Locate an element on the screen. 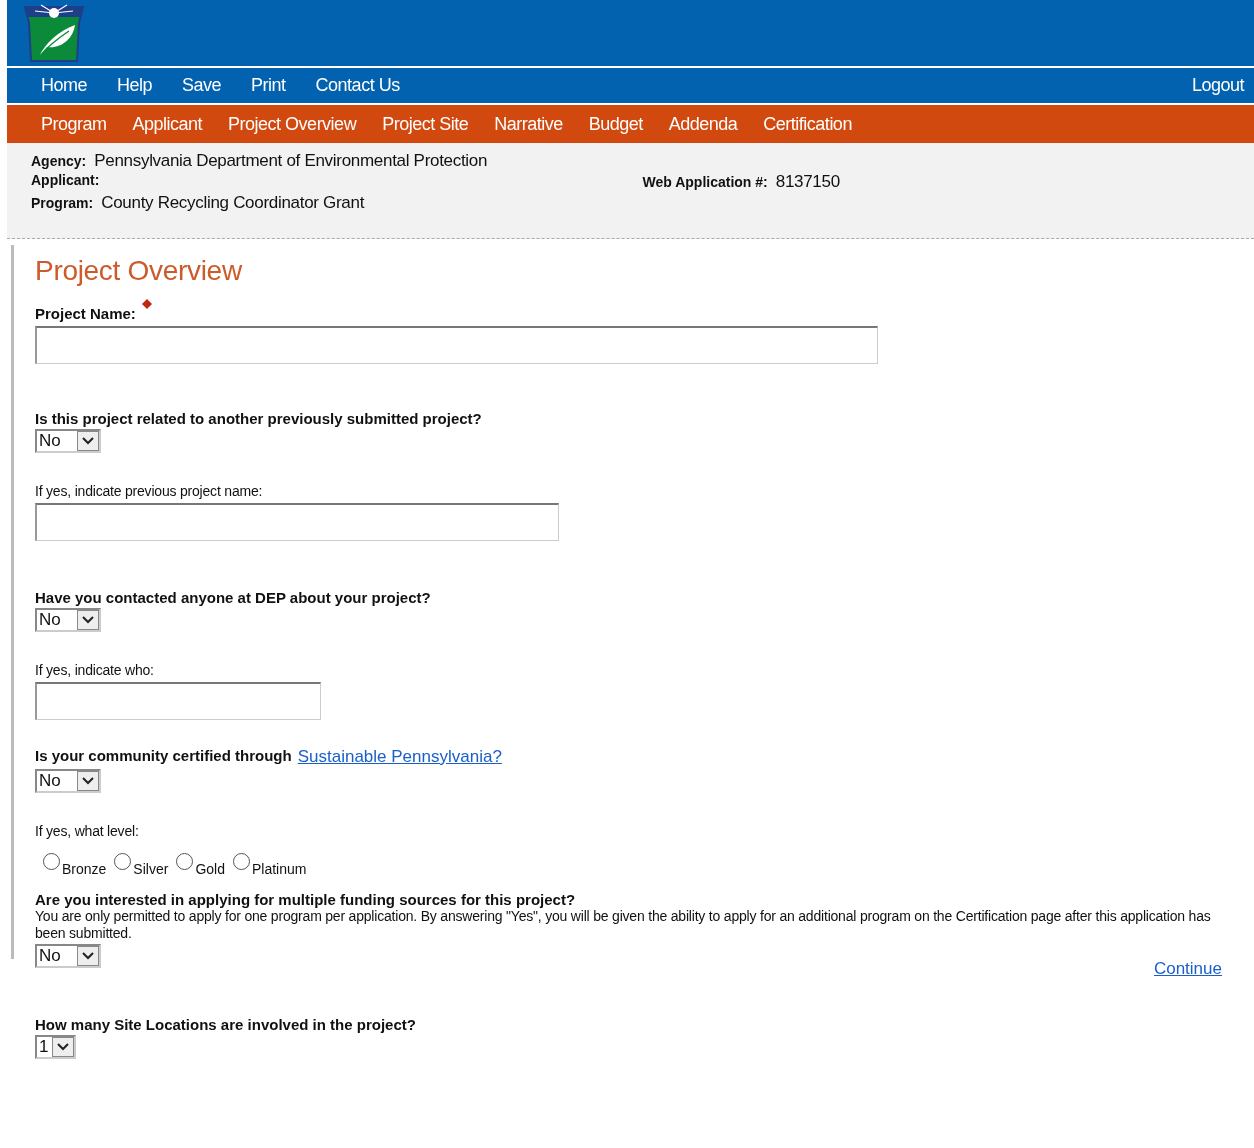 The width and height of the screenshot is (1254, 1148). dropdown: 1 is located at coordinates (56, 1047).